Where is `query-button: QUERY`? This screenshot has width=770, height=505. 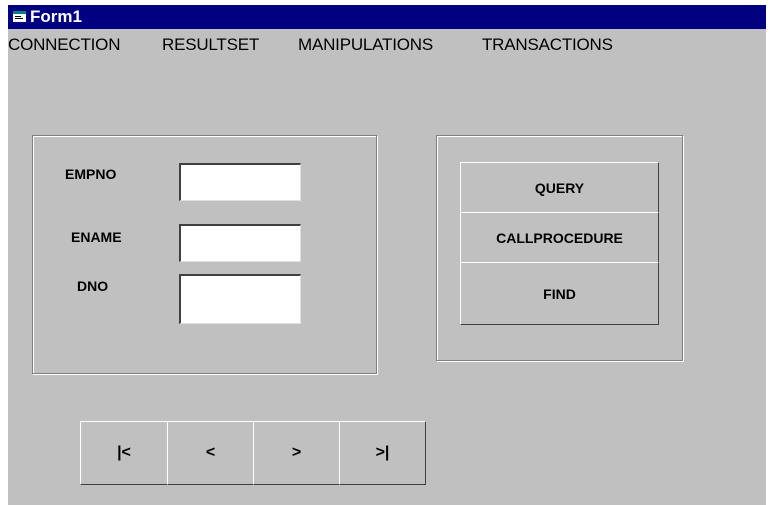 query-button: QUERY is located at coordinates (559, 187).